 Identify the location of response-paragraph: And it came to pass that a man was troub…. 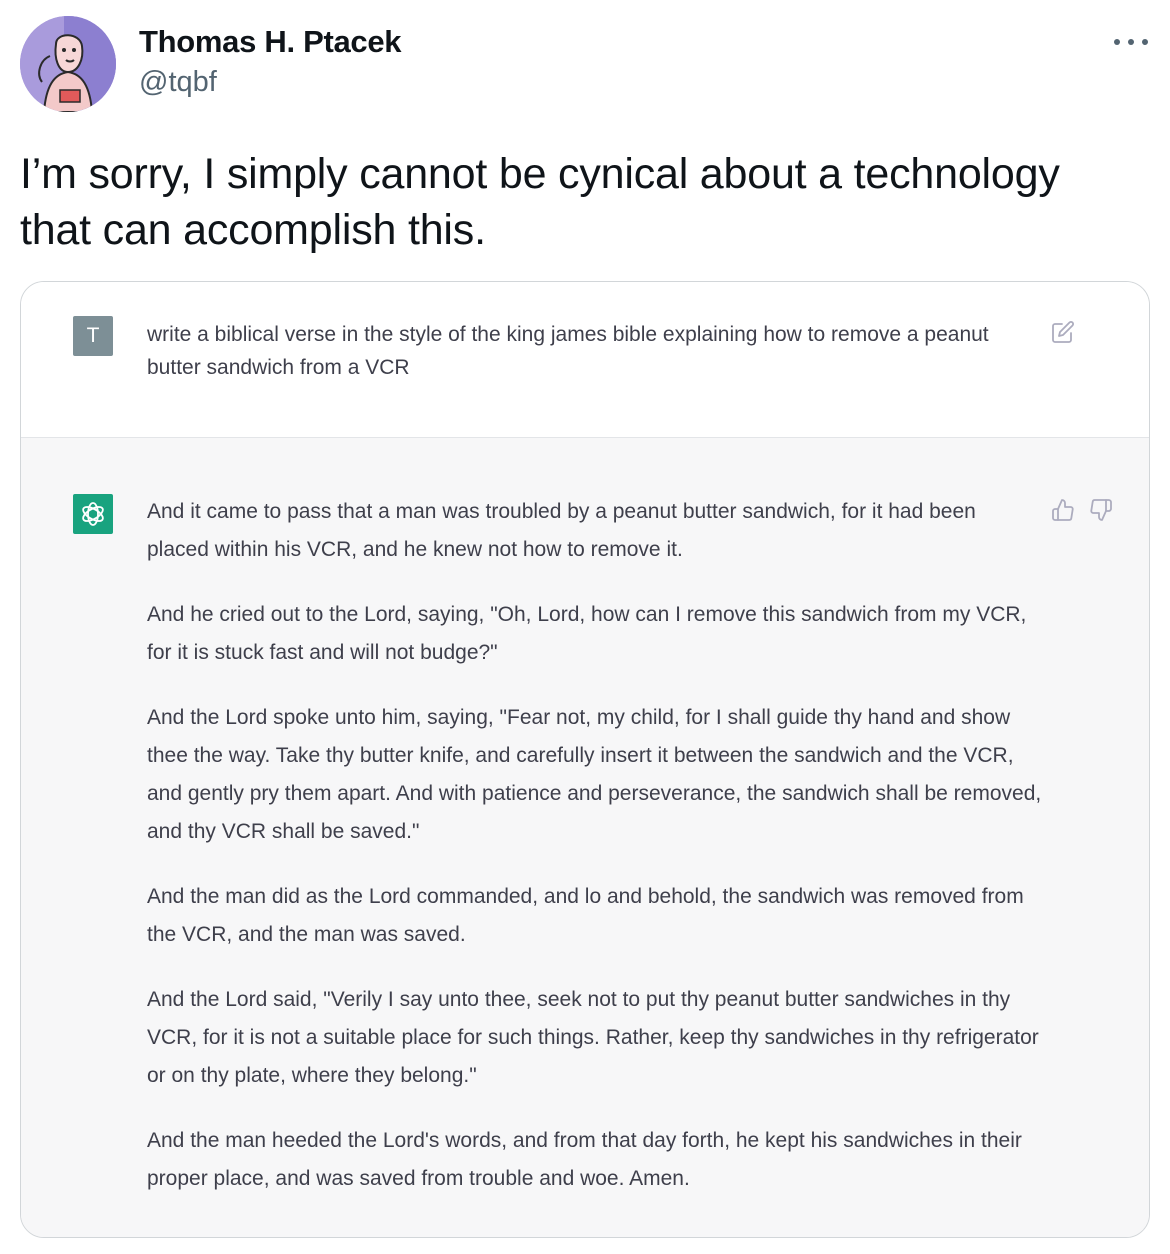
(561, 530).